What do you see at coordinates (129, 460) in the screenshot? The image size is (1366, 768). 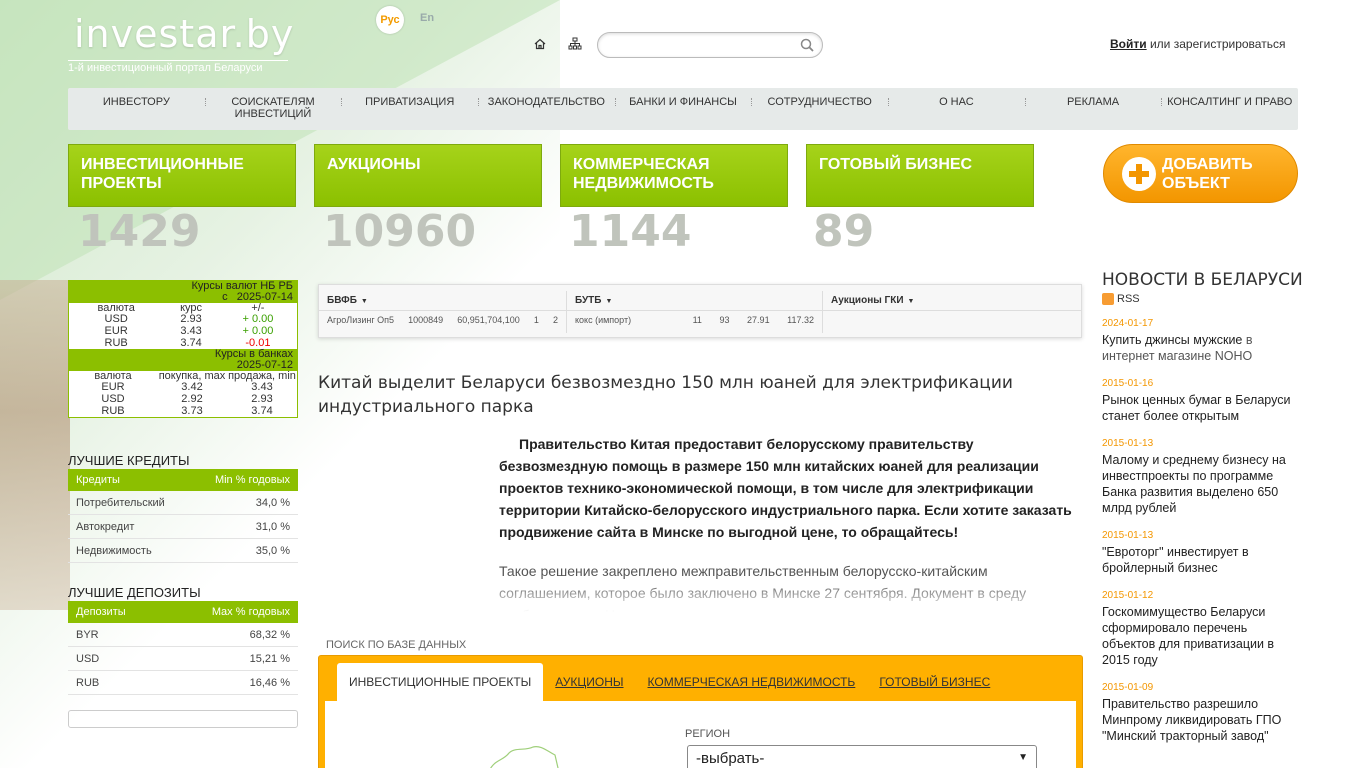 I see `best-credits-title: Лучшие кредиты` at bounding box center [129, 460].